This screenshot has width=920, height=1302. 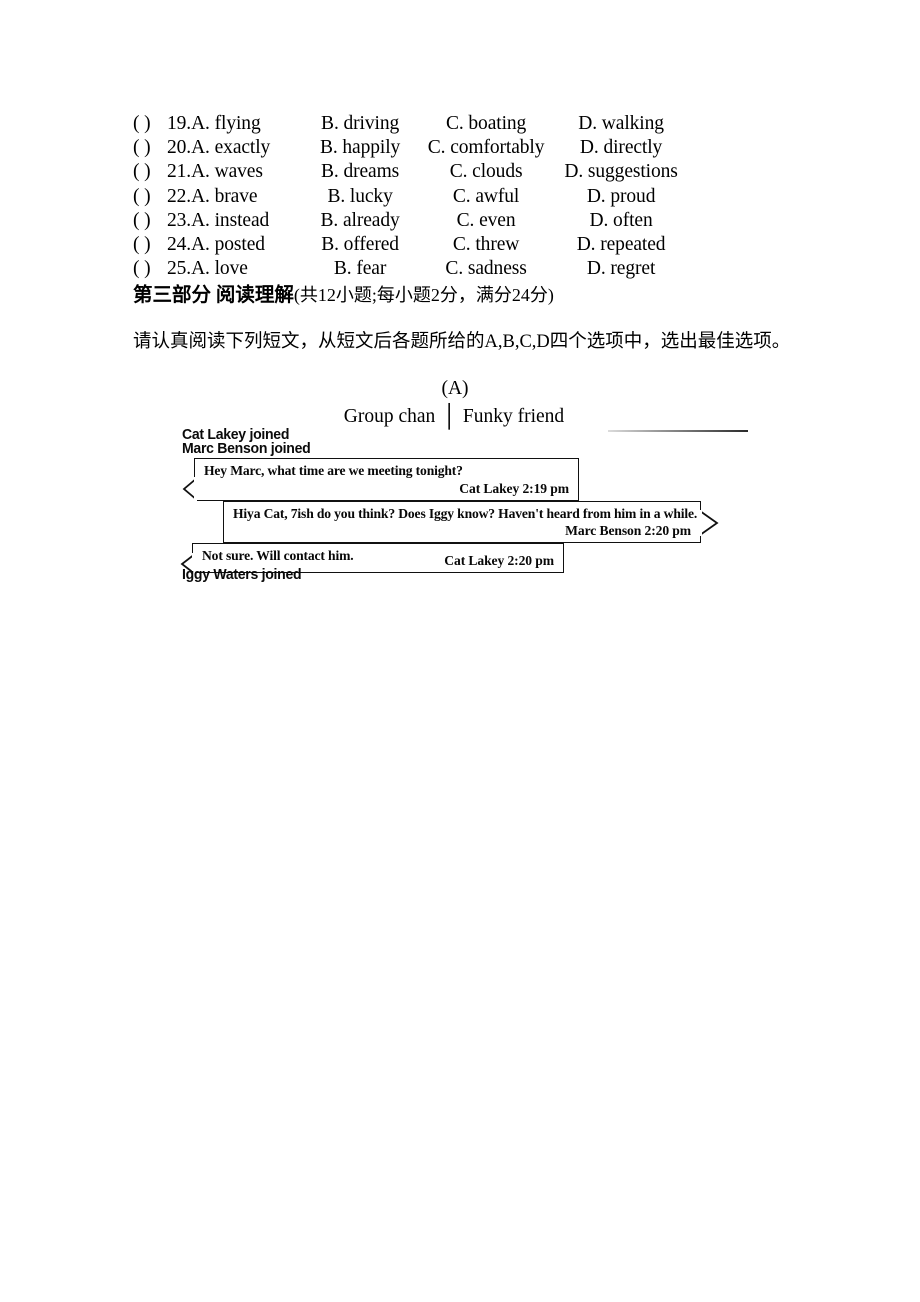 What do you see at coordinates (245, 197) in the screenshot?
I see `option-a: A. brave` at bounding box center [245, 197].